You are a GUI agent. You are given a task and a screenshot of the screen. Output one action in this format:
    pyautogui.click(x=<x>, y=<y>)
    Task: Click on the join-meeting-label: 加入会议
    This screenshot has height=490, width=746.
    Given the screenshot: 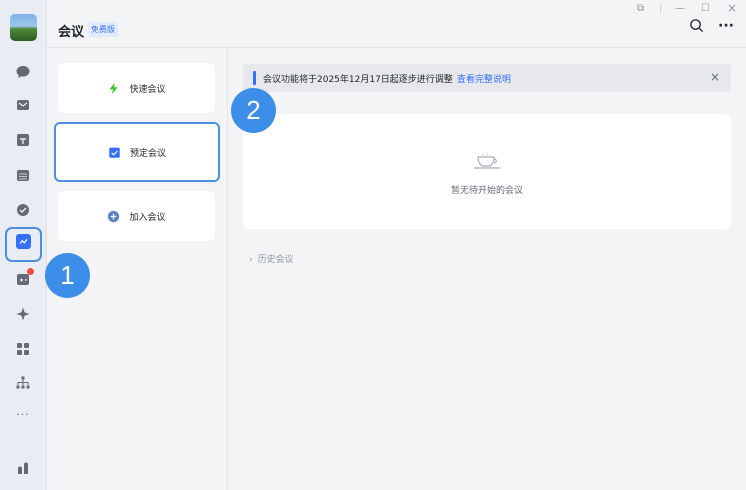 What is the action you would take?
    pyautogui.click(x=147, y=217)
    